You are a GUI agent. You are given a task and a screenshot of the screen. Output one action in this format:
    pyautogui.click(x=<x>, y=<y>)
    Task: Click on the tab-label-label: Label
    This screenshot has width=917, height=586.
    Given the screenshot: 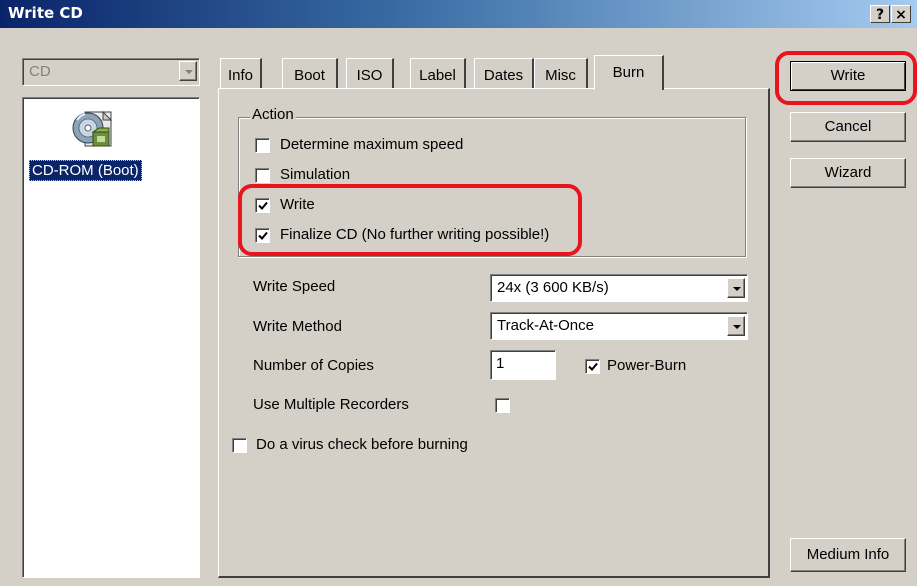 What is the action you would take?
    pyautogui.click(x=437, y=75)
    